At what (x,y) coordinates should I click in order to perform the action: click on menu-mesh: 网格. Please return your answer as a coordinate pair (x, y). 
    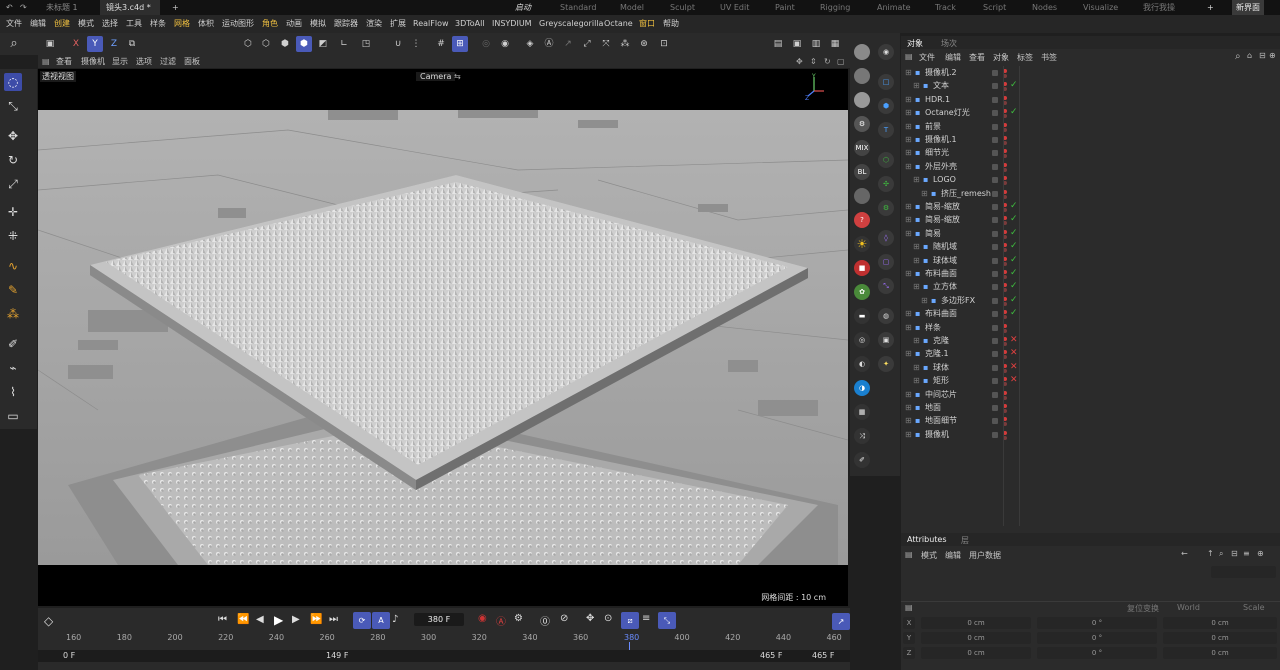
    Looking at the image, I should click on (182, 24).